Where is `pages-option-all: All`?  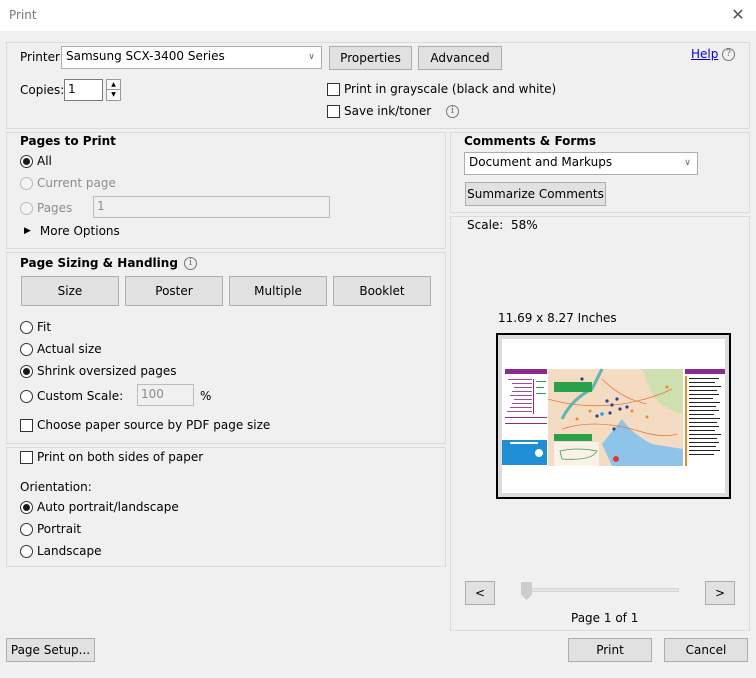 pages-option-all: All is located at coordinates (36, 161).